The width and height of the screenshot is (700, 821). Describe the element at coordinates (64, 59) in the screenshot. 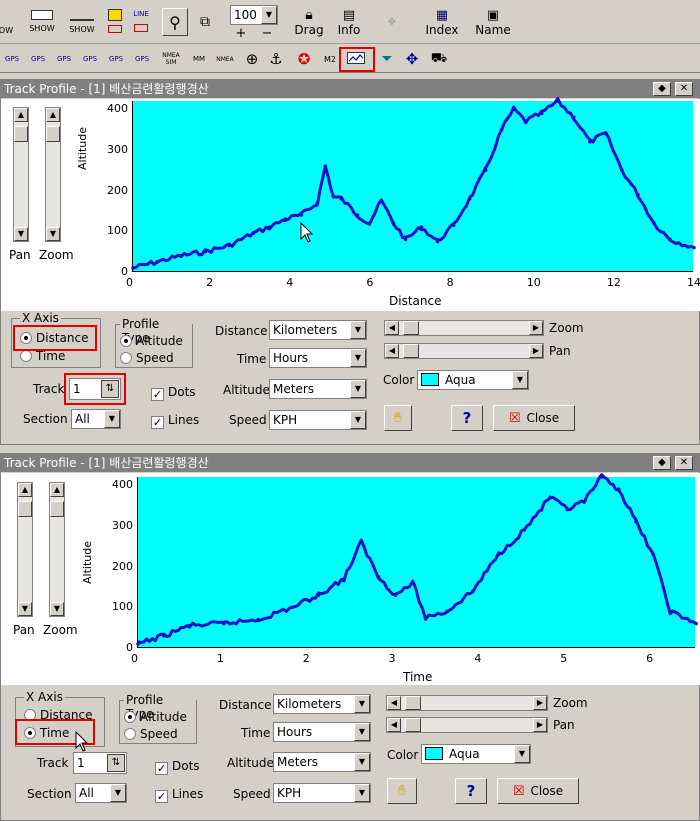

I see `gps-button-3: GPS` at that location.